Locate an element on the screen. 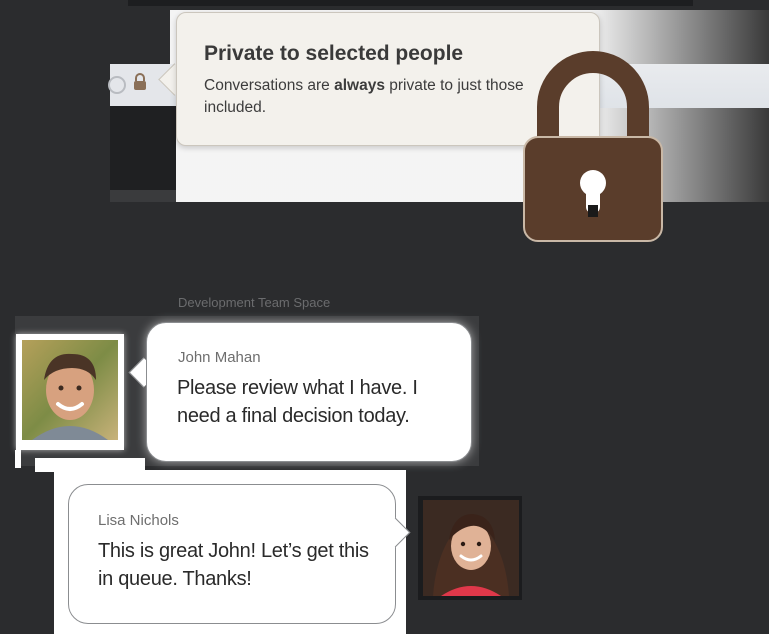 This screenshot has height=634, width=769. message-author: John Mahan is located at coordinates (219, 357).